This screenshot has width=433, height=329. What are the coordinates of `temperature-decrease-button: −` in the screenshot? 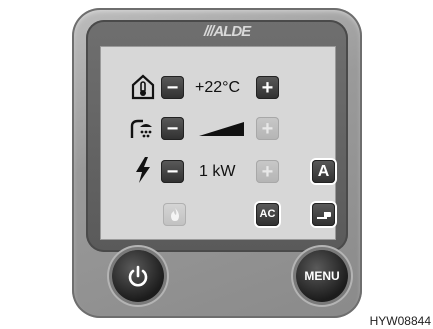 It's located at (172, 87).